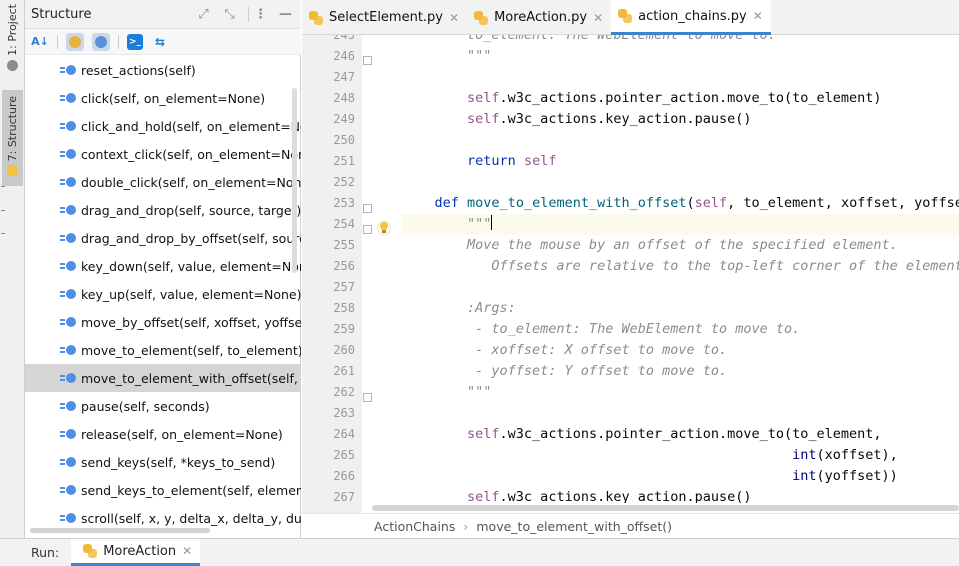 The image size is (959, 566). I want to click on run-tab: MoreAction ✕, so click(136, 552).